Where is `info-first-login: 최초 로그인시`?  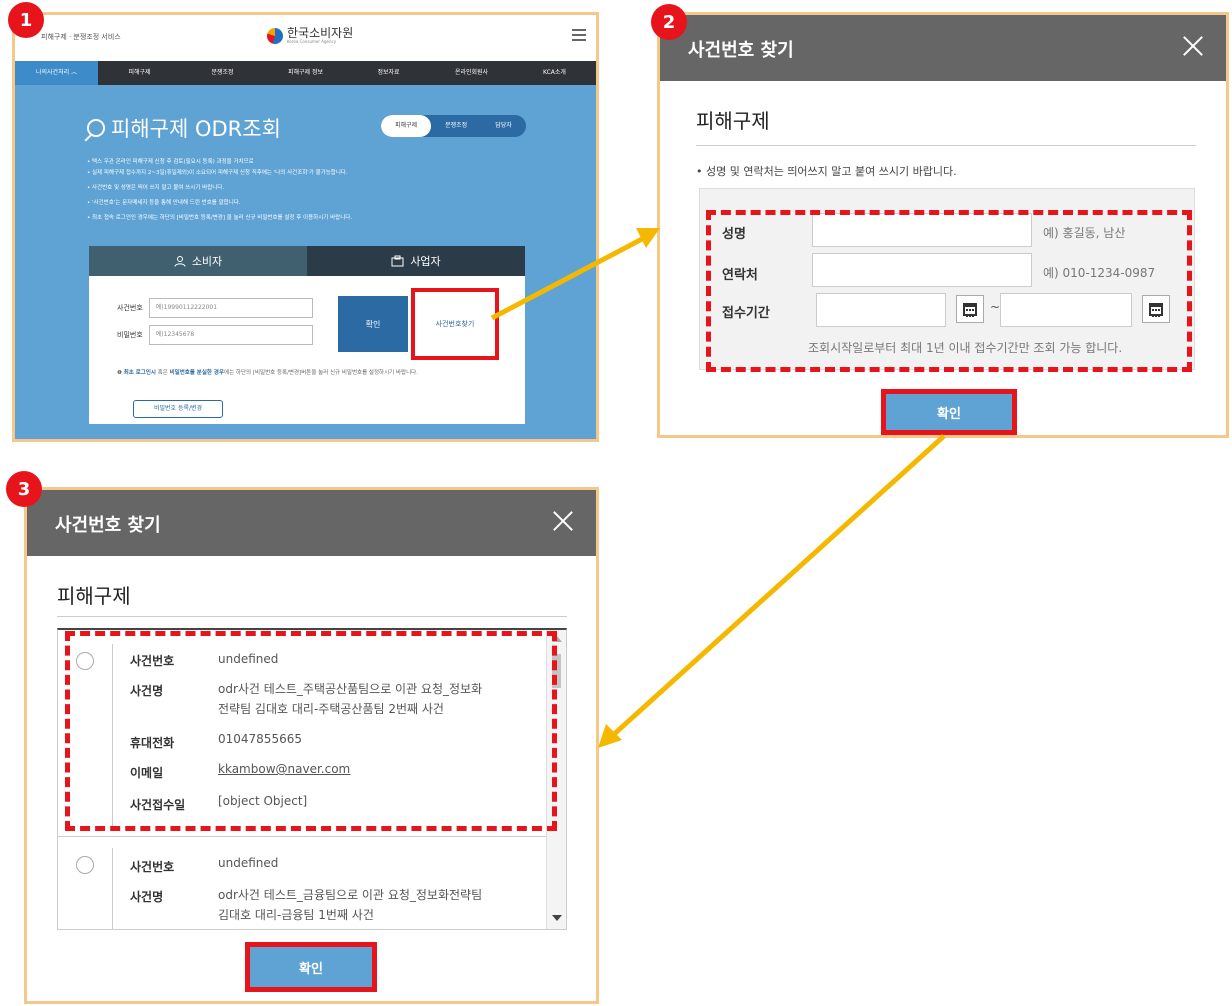 info-first-login: 최초 로그인시 is located at coordinates (139, 373).